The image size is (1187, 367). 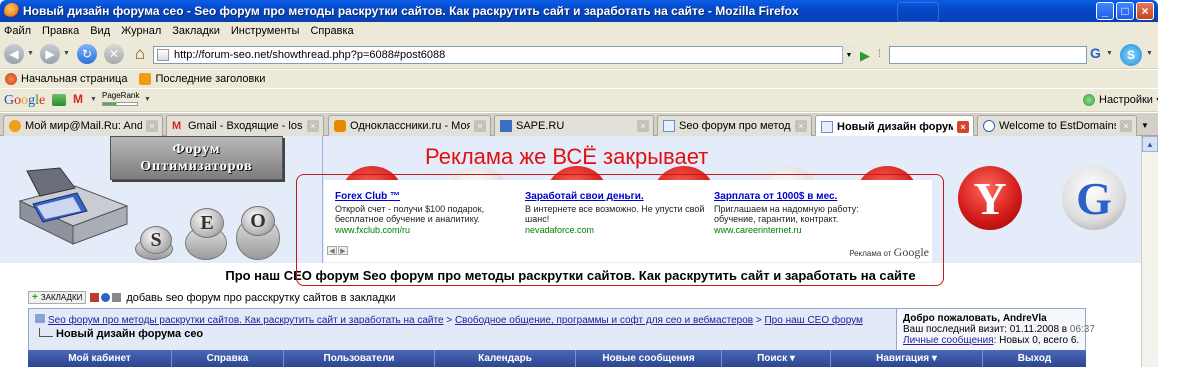 I want to click on nav-search: Поиск ▾, so click(x=776, y=358).